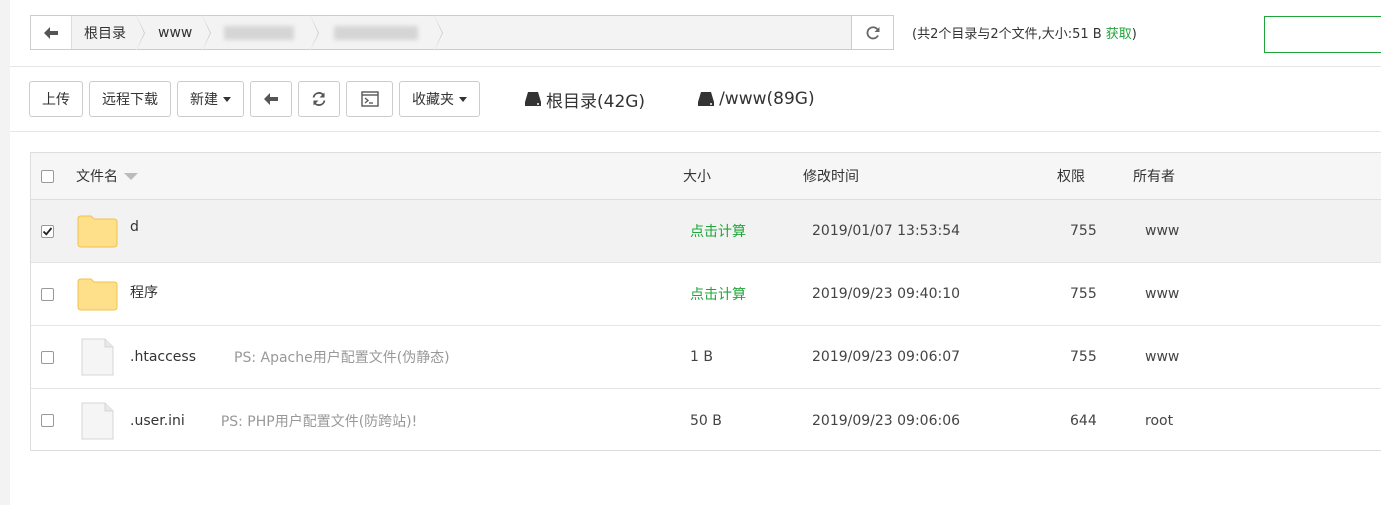  I want to click on directory-summary: (共2个目录与2个文件,大小:51 B 获取), so click(1024, 34).